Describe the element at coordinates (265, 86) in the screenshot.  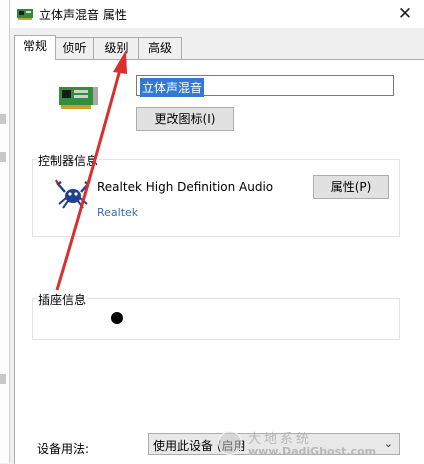
I see `device-name-input: 立体声混音` at that location.